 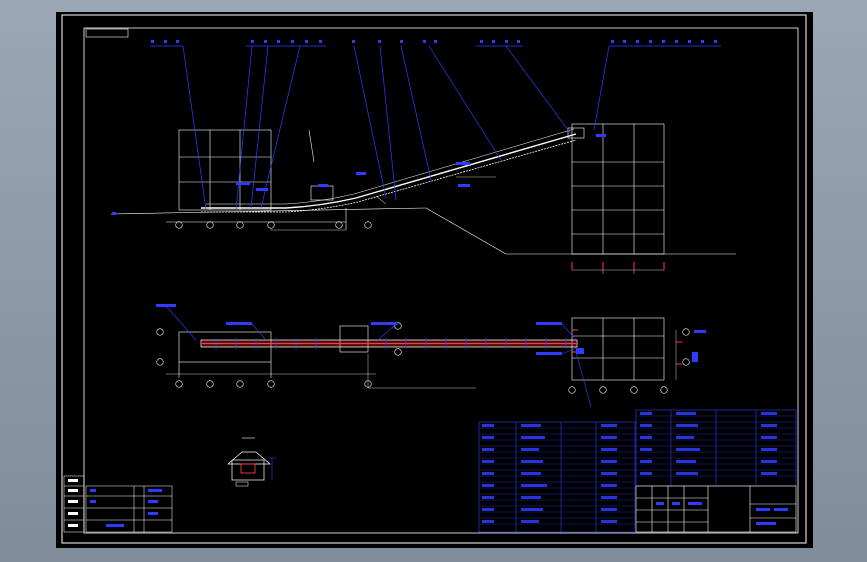 I want to click on plan-conveyor-belt, so click(x=389, y=343).